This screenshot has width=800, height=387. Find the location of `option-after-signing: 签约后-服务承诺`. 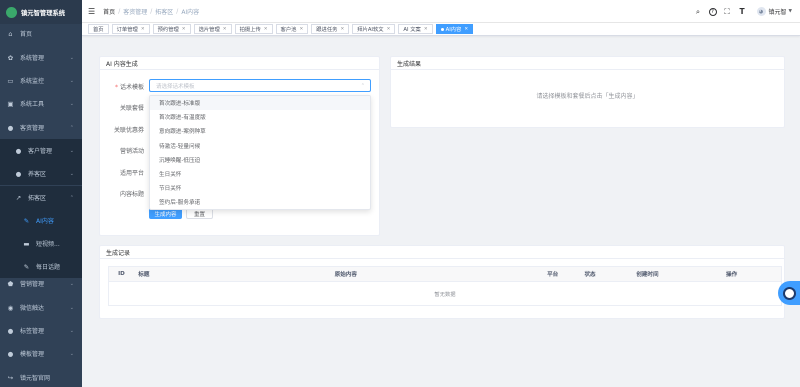

option-after-signing: 签约后-服务承诺 is located at coordinates (260, 202).